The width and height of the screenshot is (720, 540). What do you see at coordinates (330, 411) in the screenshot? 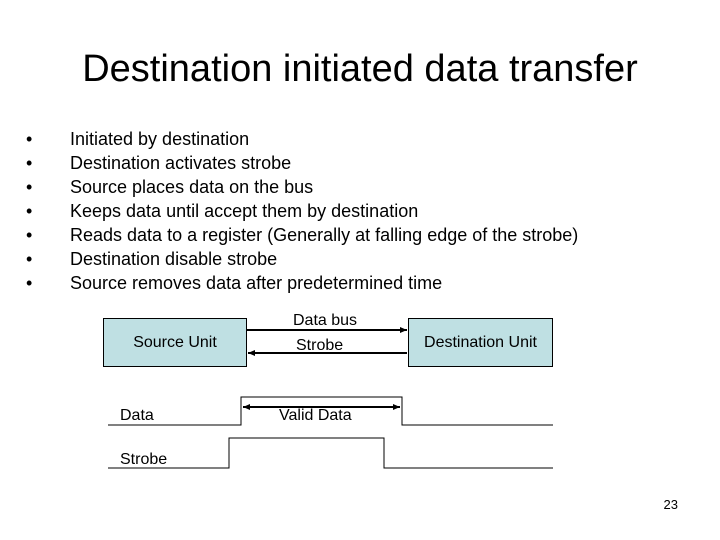
I see `data-waveform` at bounding box center [330, 411].